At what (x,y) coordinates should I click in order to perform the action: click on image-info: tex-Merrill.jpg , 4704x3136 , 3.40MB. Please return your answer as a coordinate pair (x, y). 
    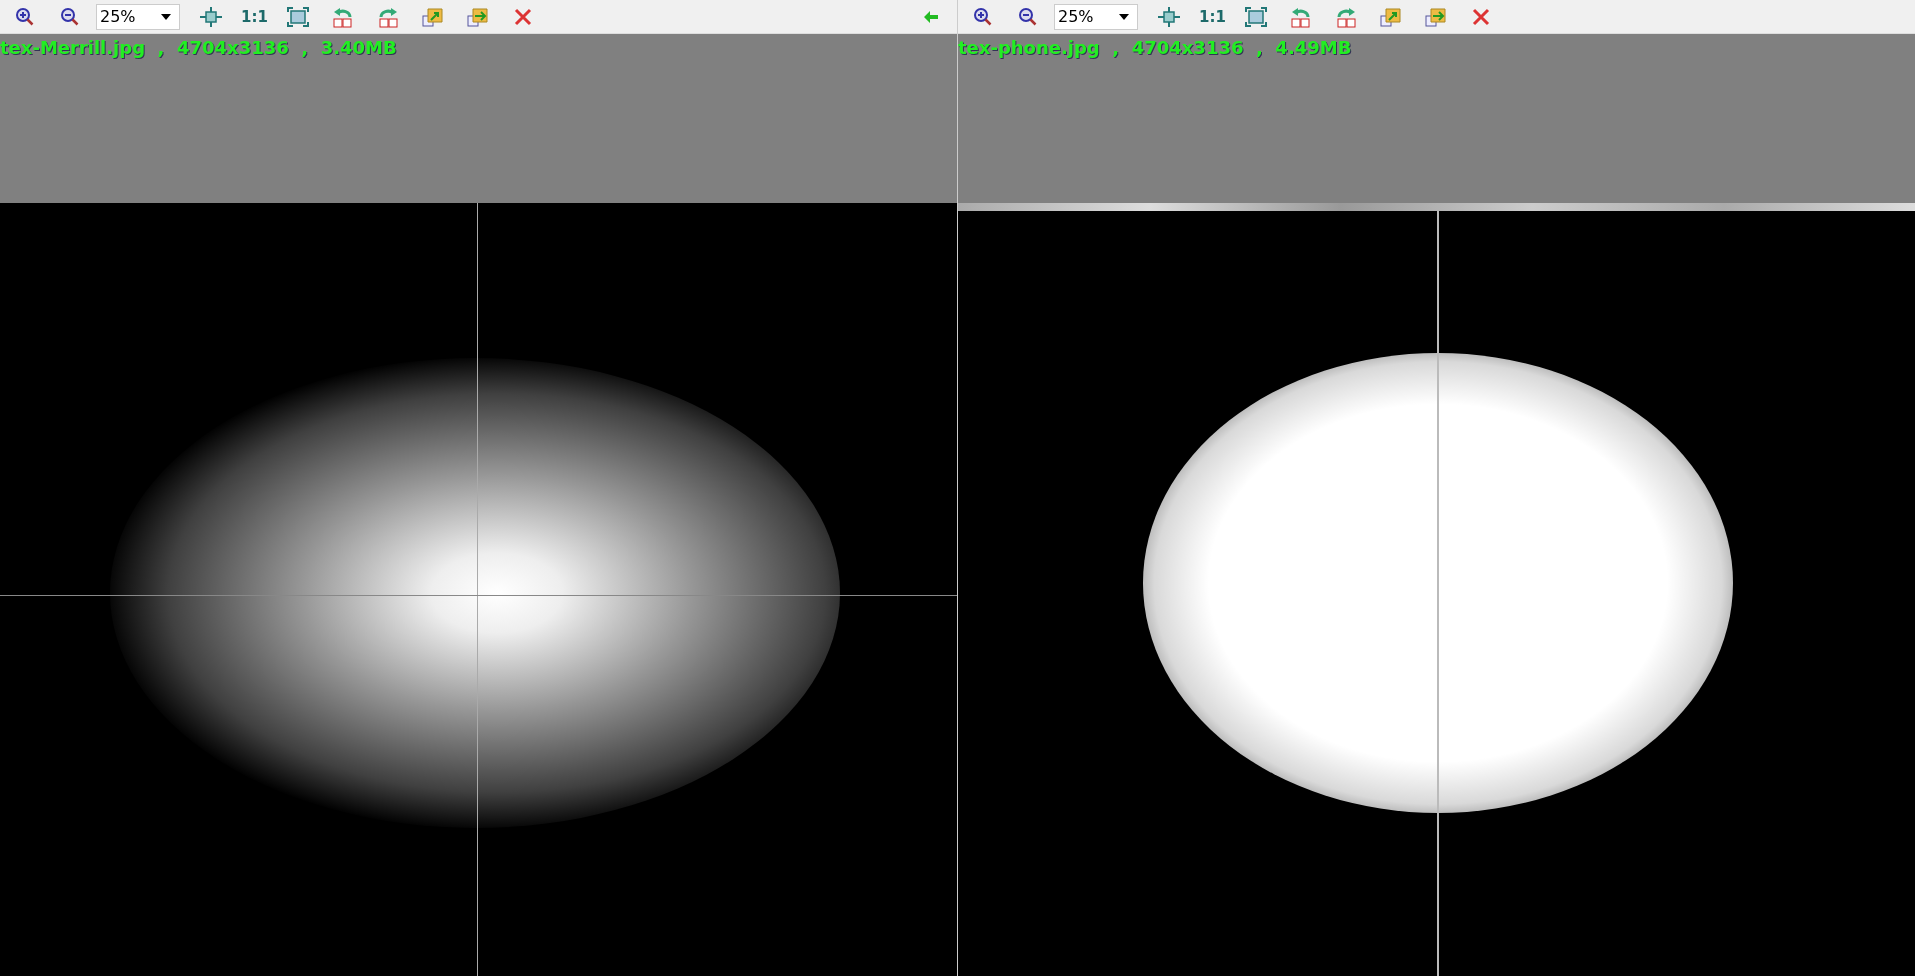
    Looking at the image, I should click on (199, 48).